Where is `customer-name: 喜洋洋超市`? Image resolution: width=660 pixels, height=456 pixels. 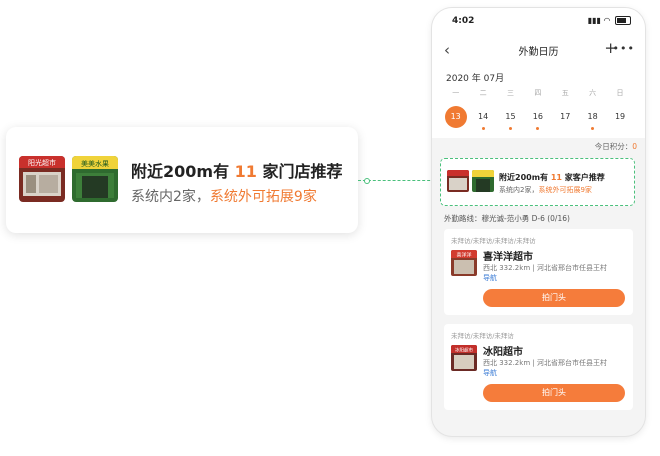 customer-name: 喜洋洋超市 is located at coordinates (508, 257).